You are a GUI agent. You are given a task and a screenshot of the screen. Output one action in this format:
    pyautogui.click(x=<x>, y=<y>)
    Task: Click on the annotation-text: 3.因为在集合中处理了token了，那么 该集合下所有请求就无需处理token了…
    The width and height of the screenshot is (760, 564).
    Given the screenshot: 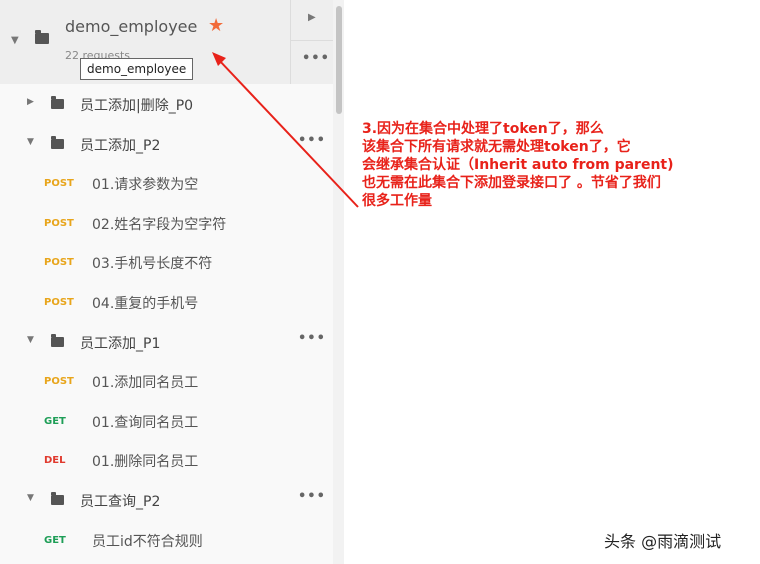 What is the action you would take?
    pyautogui.click(x=559, y=165)
    